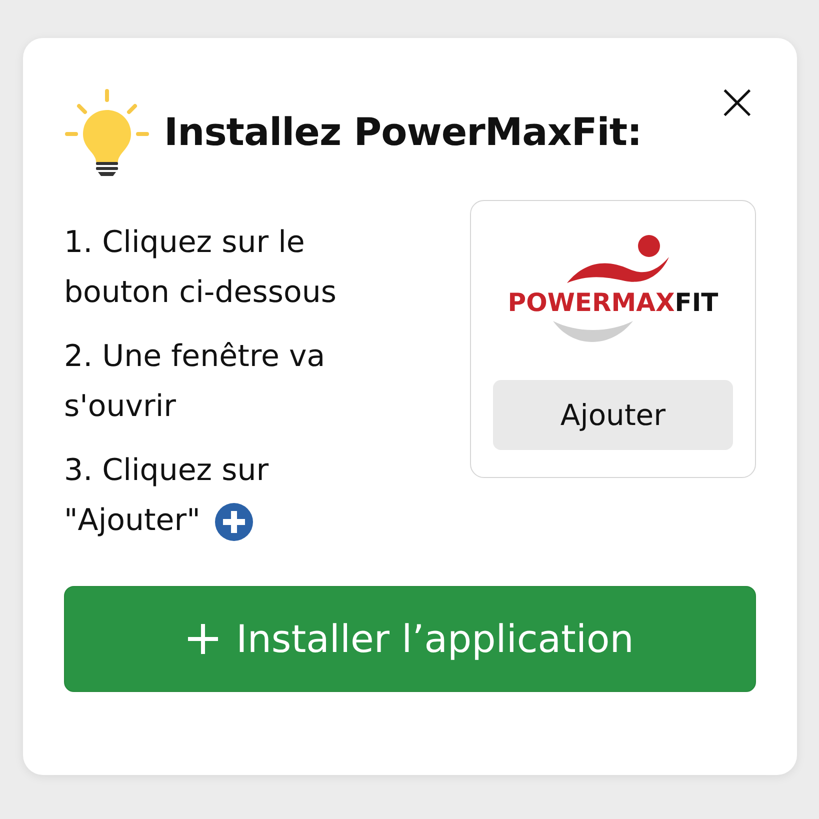 The width and height of the screenshot is (819, 819). I want to click on instruction-step: 2. Une fenêtre va s'ouvrir, so click(236, 382).